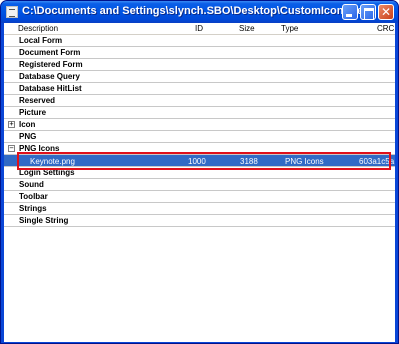 Image resolution: width=399 pixels, height=344 pixels. Describe the element at coordinates (377, 161) in the screenshot. I see `resource-crc: 603a1c5a` at that location.